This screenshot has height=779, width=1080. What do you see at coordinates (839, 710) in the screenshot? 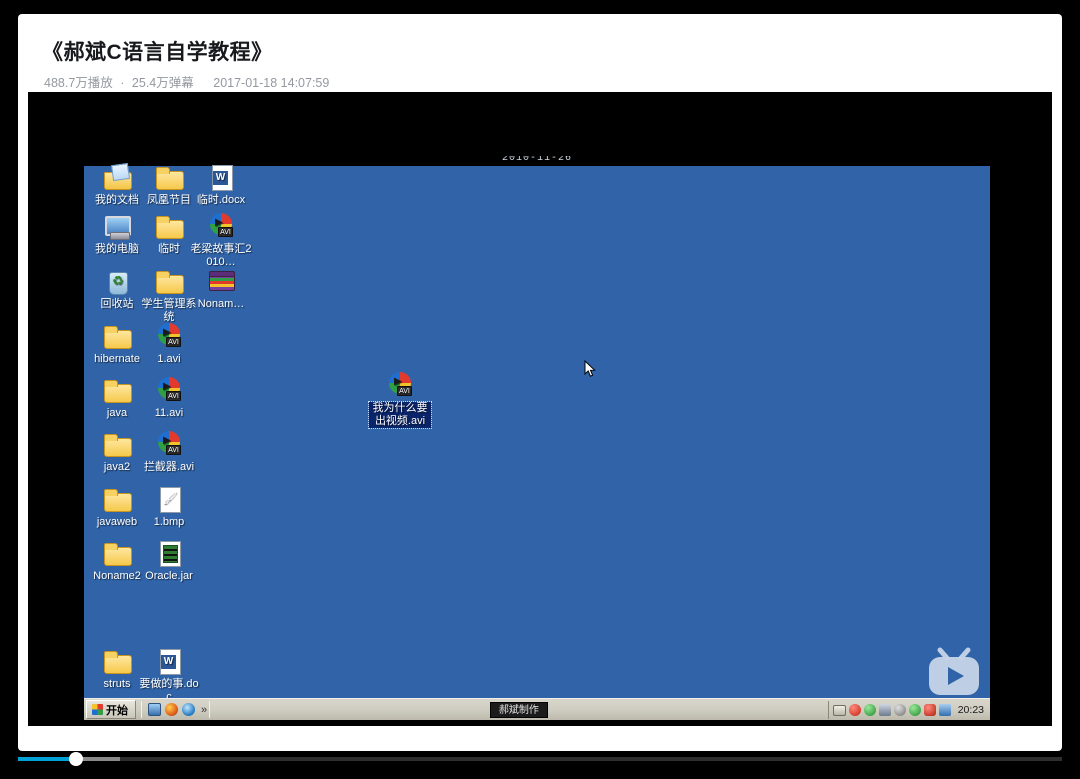
I see `keyboard-ime-icon` at bounding box center [839, 710].